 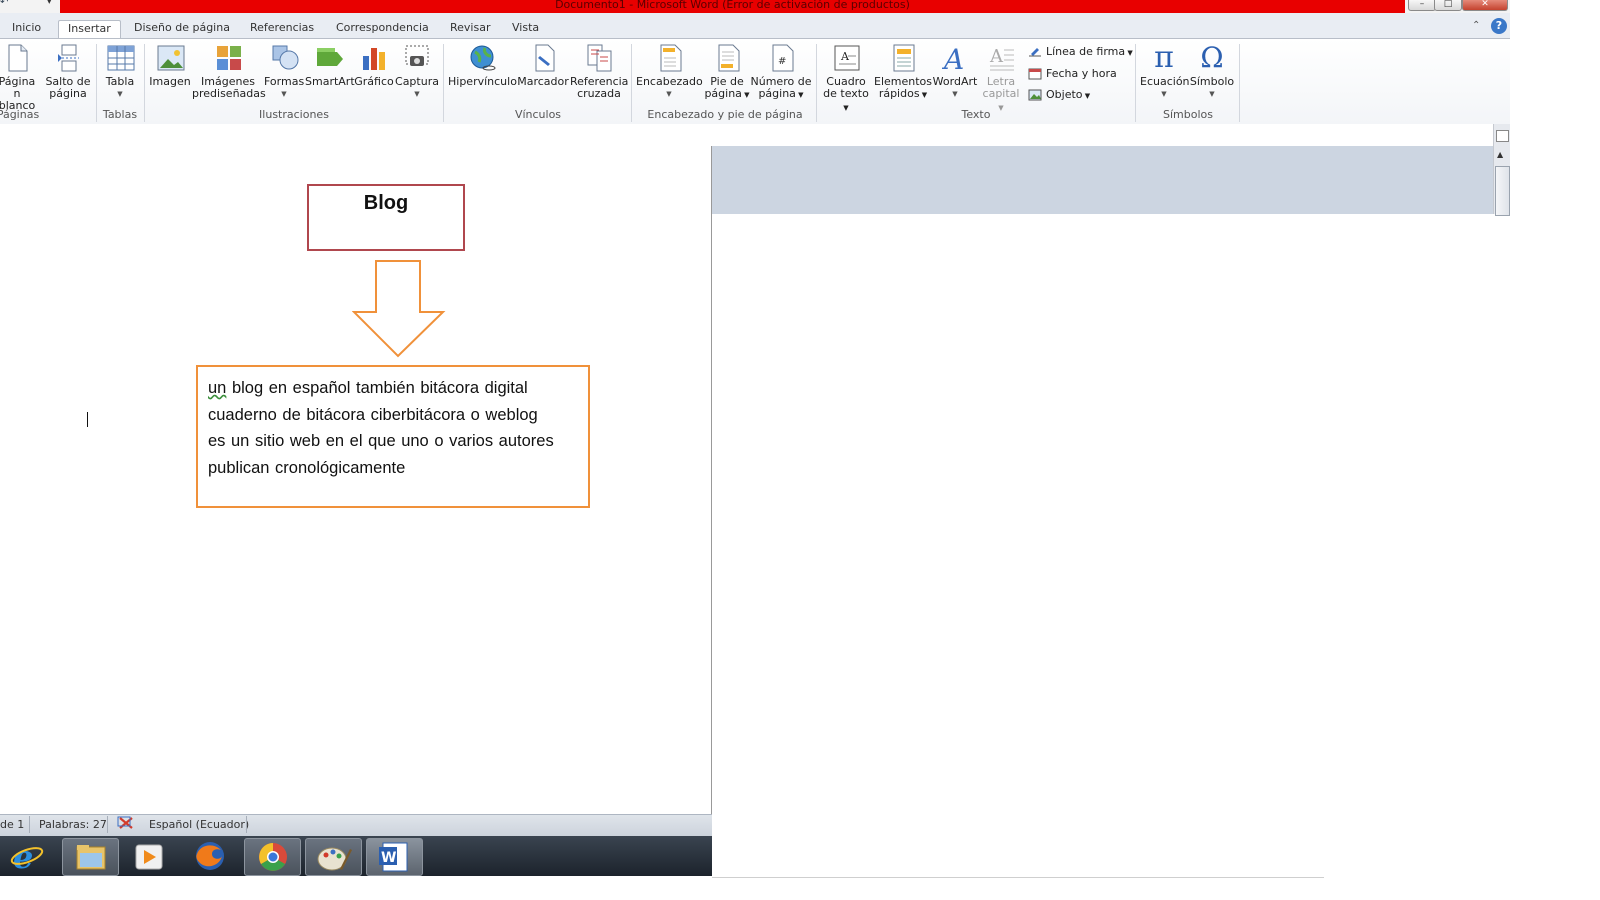 I want to click on elem-line2: rápidos, so click(x=899, y=93).